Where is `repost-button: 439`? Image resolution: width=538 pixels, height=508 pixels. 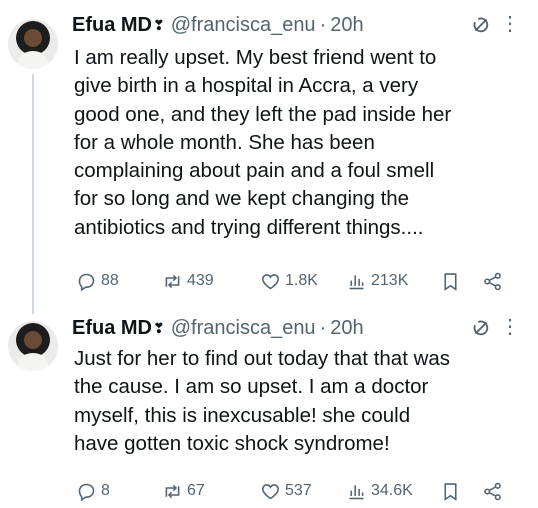 repost-button: 439 is located at coordinates (188, 281).